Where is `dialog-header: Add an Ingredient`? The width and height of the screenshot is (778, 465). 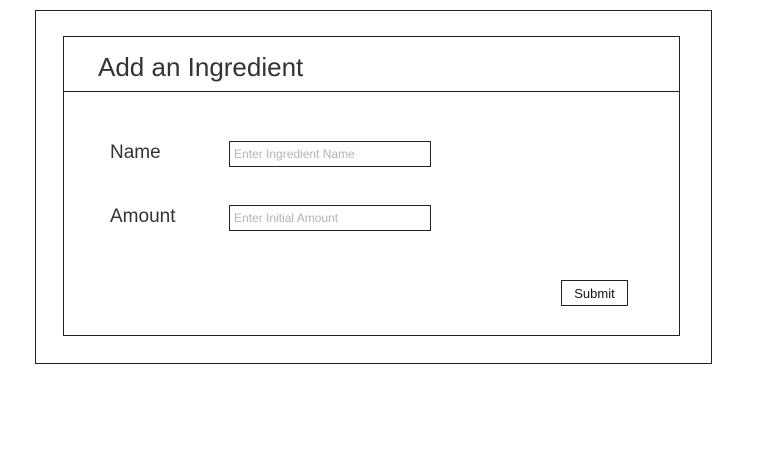
dialog-header: Add an Ingredient is located at coordinates (371, 64).